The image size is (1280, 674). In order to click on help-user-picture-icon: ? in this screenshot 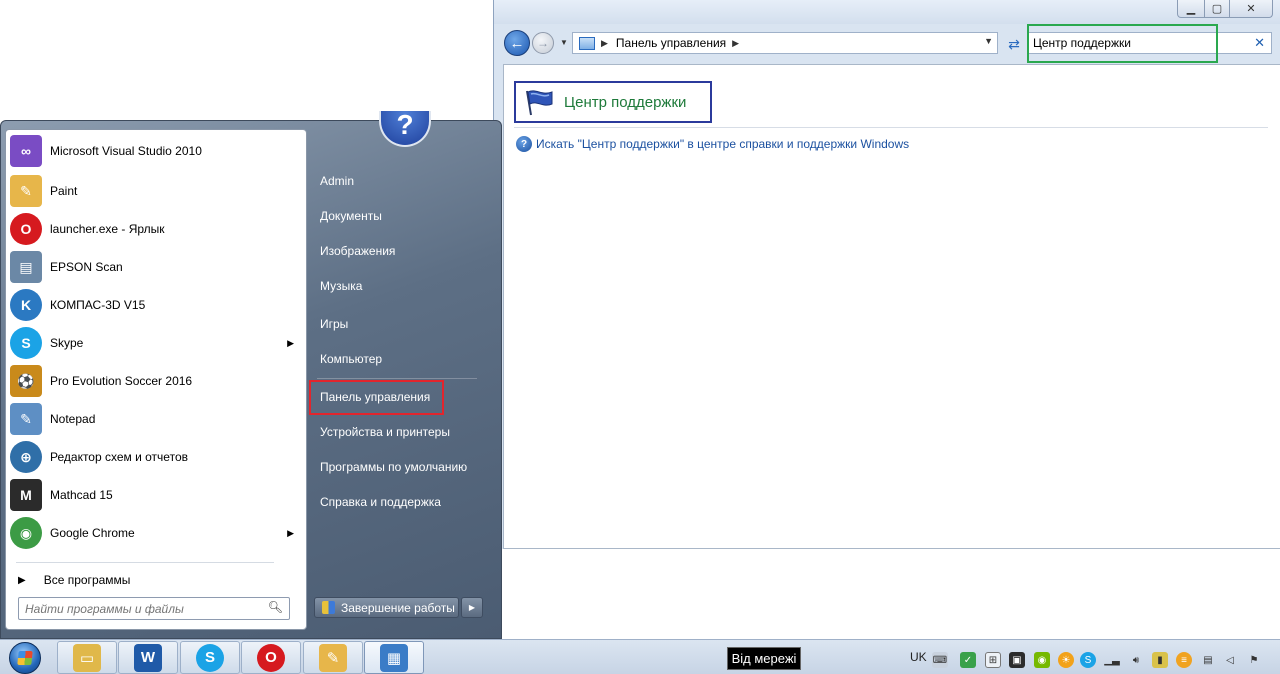, I will do `click(405, 129)`.